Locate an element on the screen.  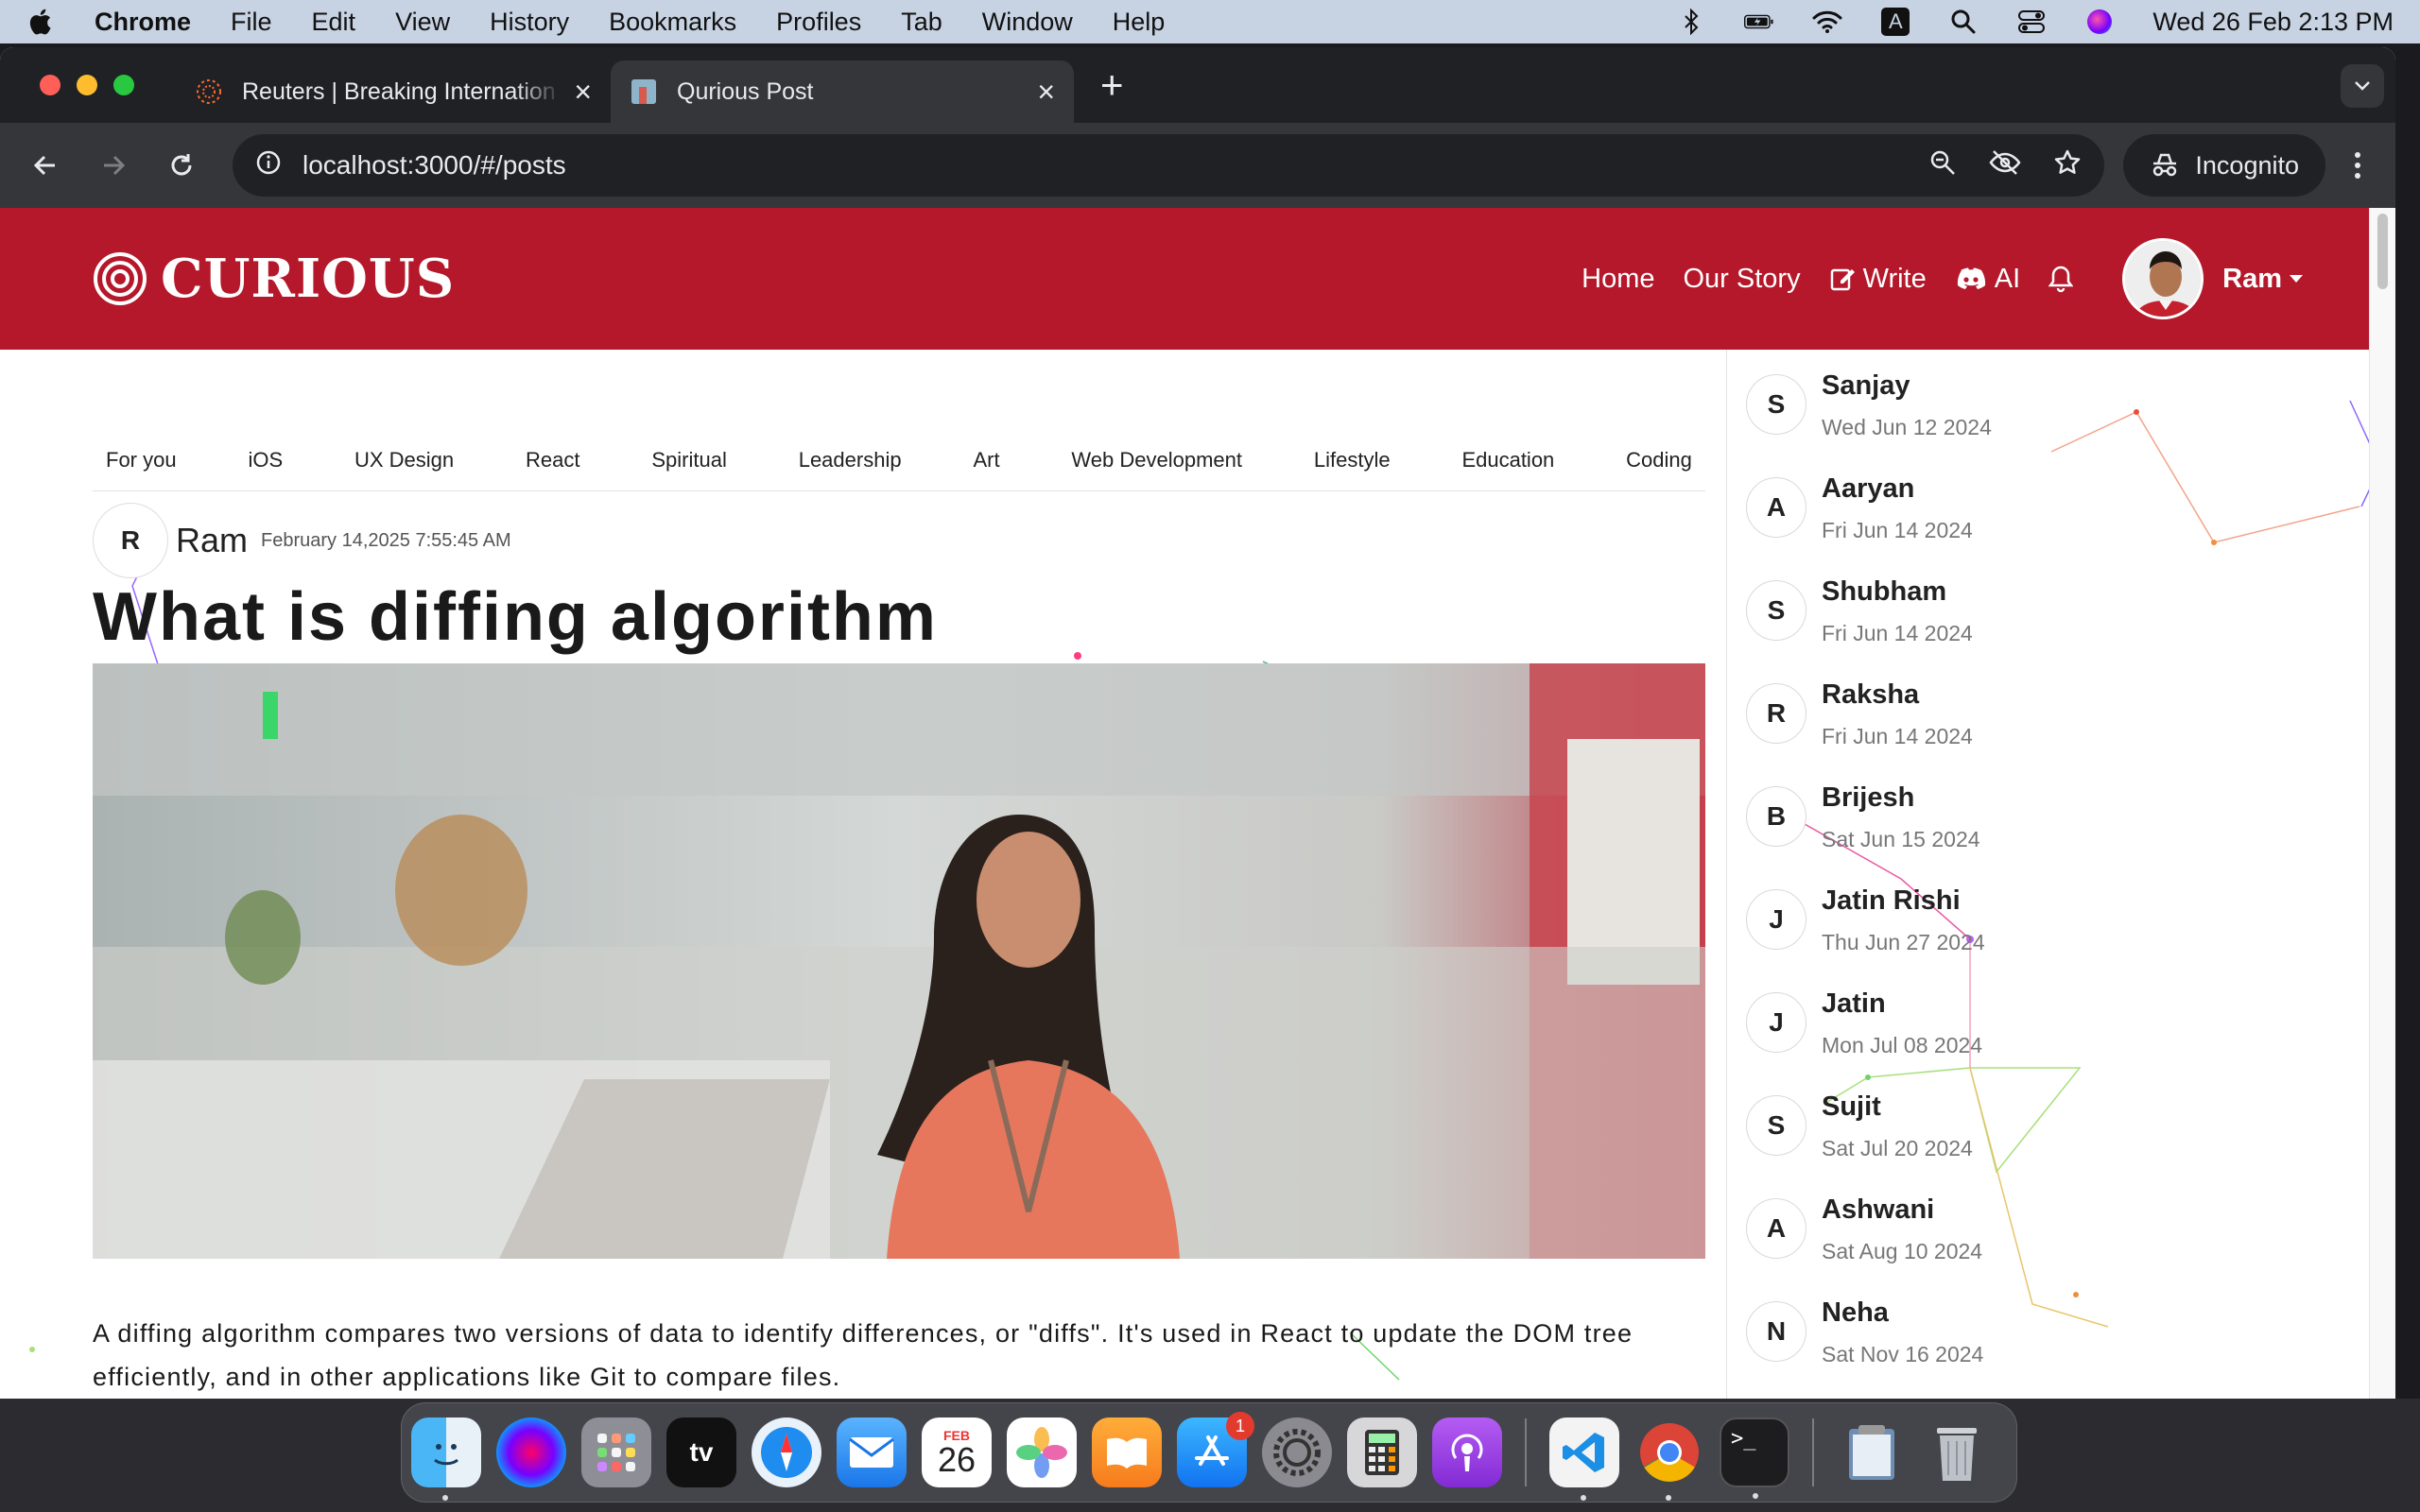
category-tab: Spiritual is located at coordinates (689, 469).